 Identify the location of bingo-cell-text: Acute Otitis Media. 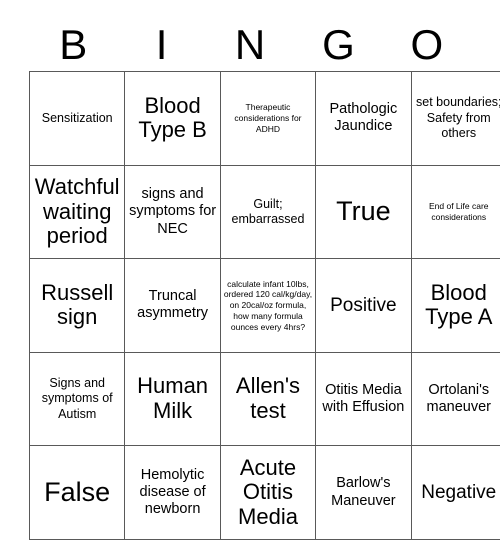
(268, 491).